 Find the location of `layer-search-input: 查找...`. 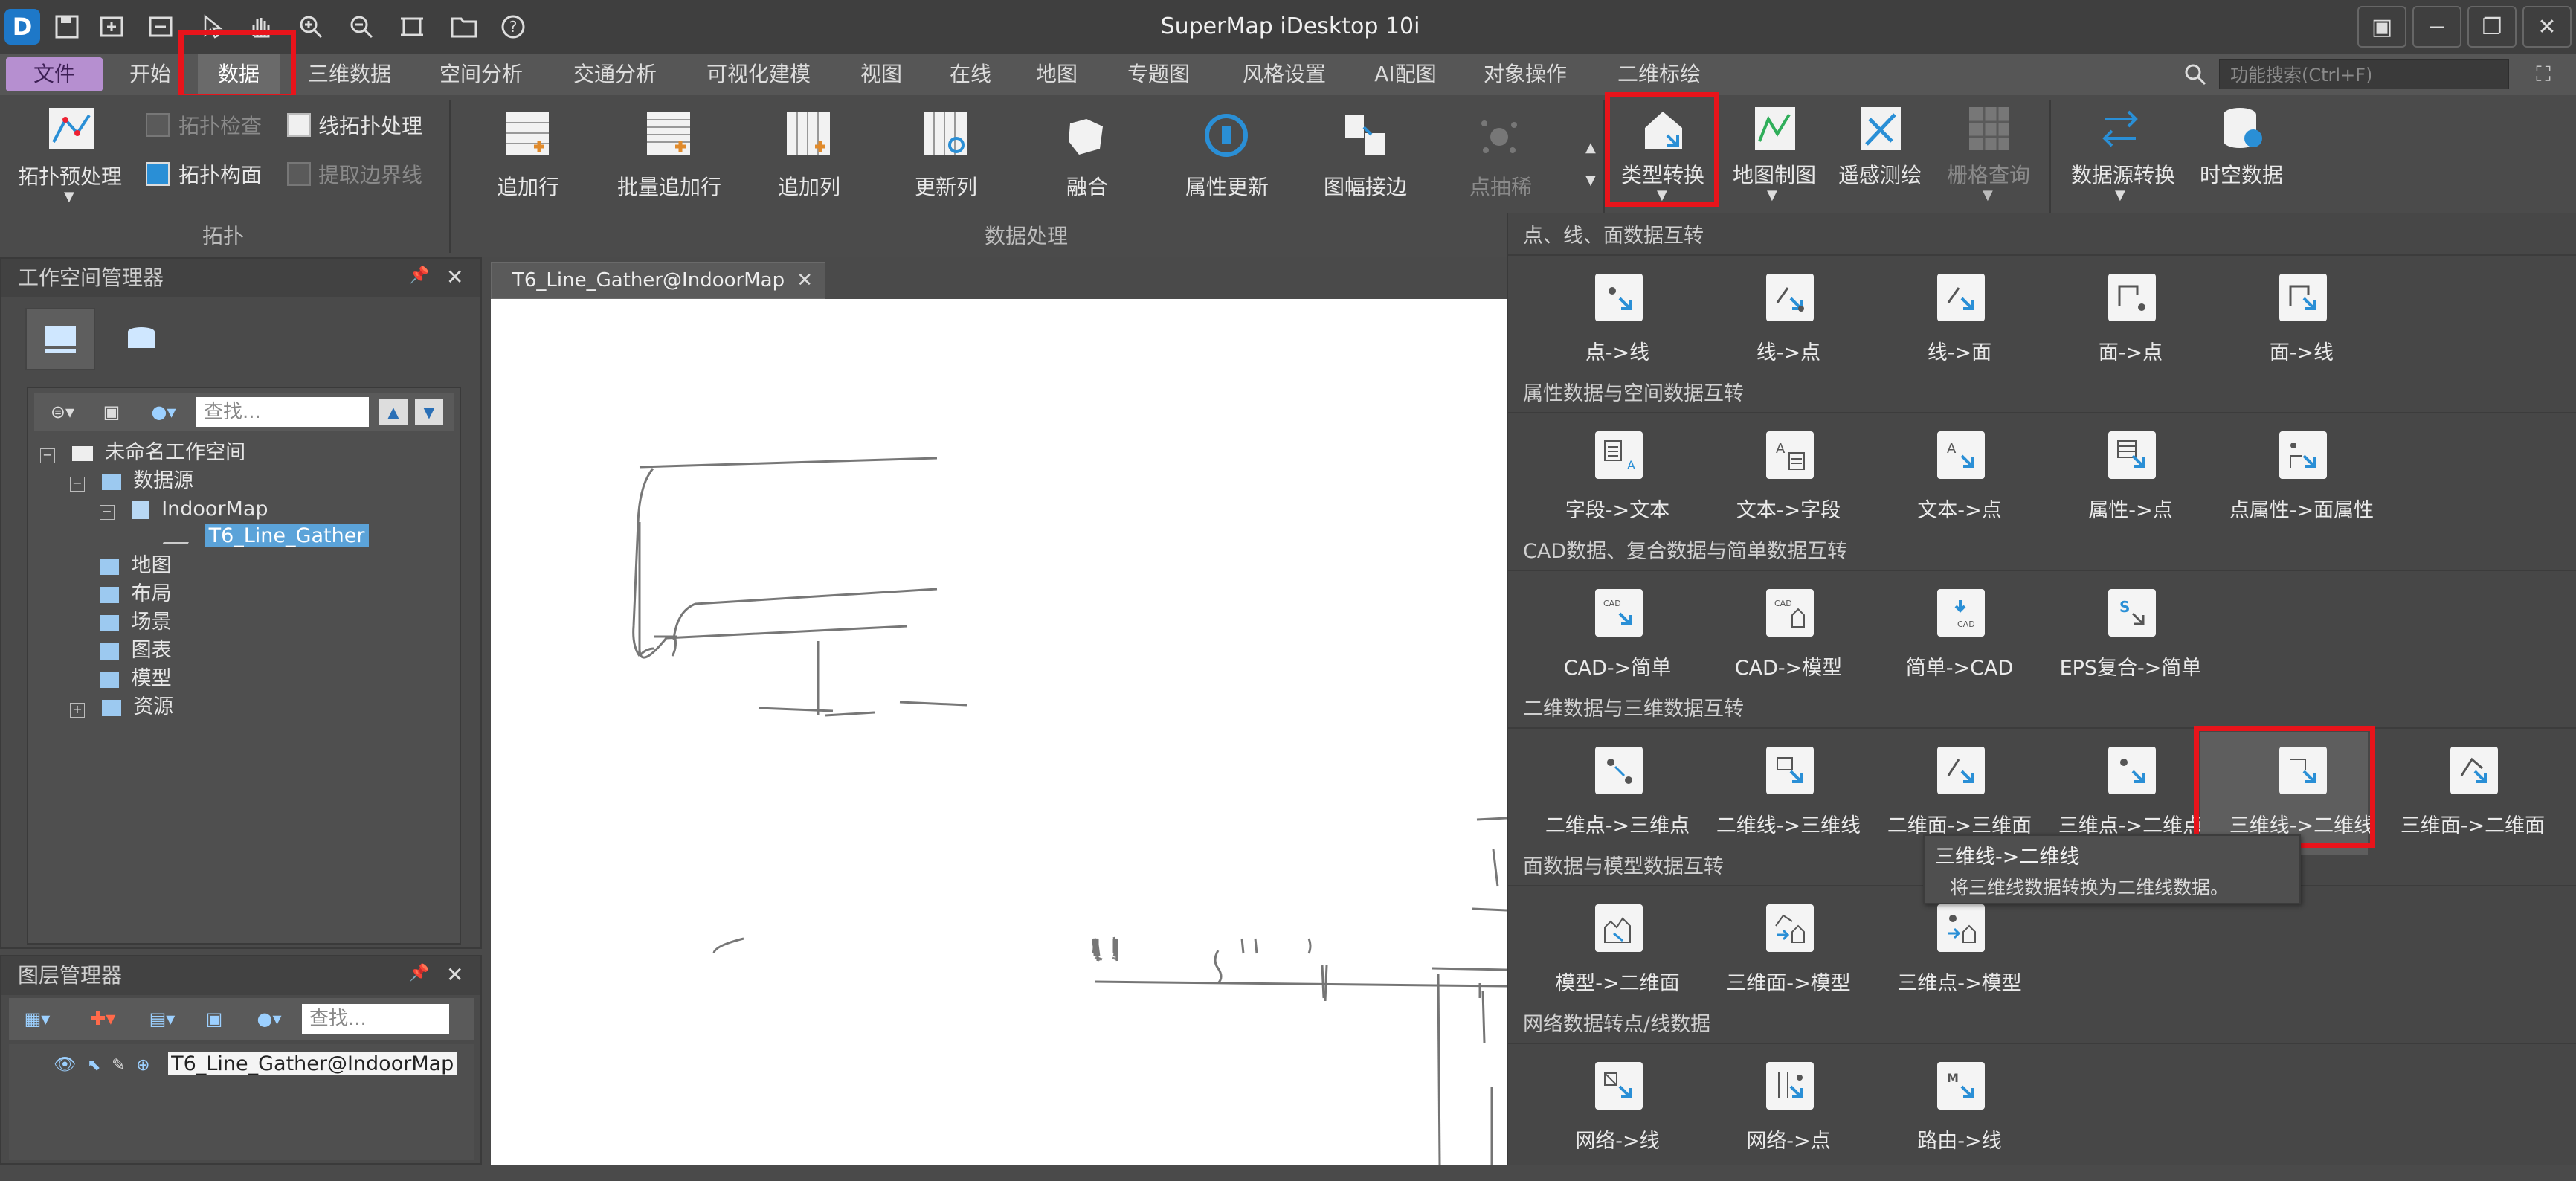

layer-search-input: 查找... is located at coordinates (375, 1019).